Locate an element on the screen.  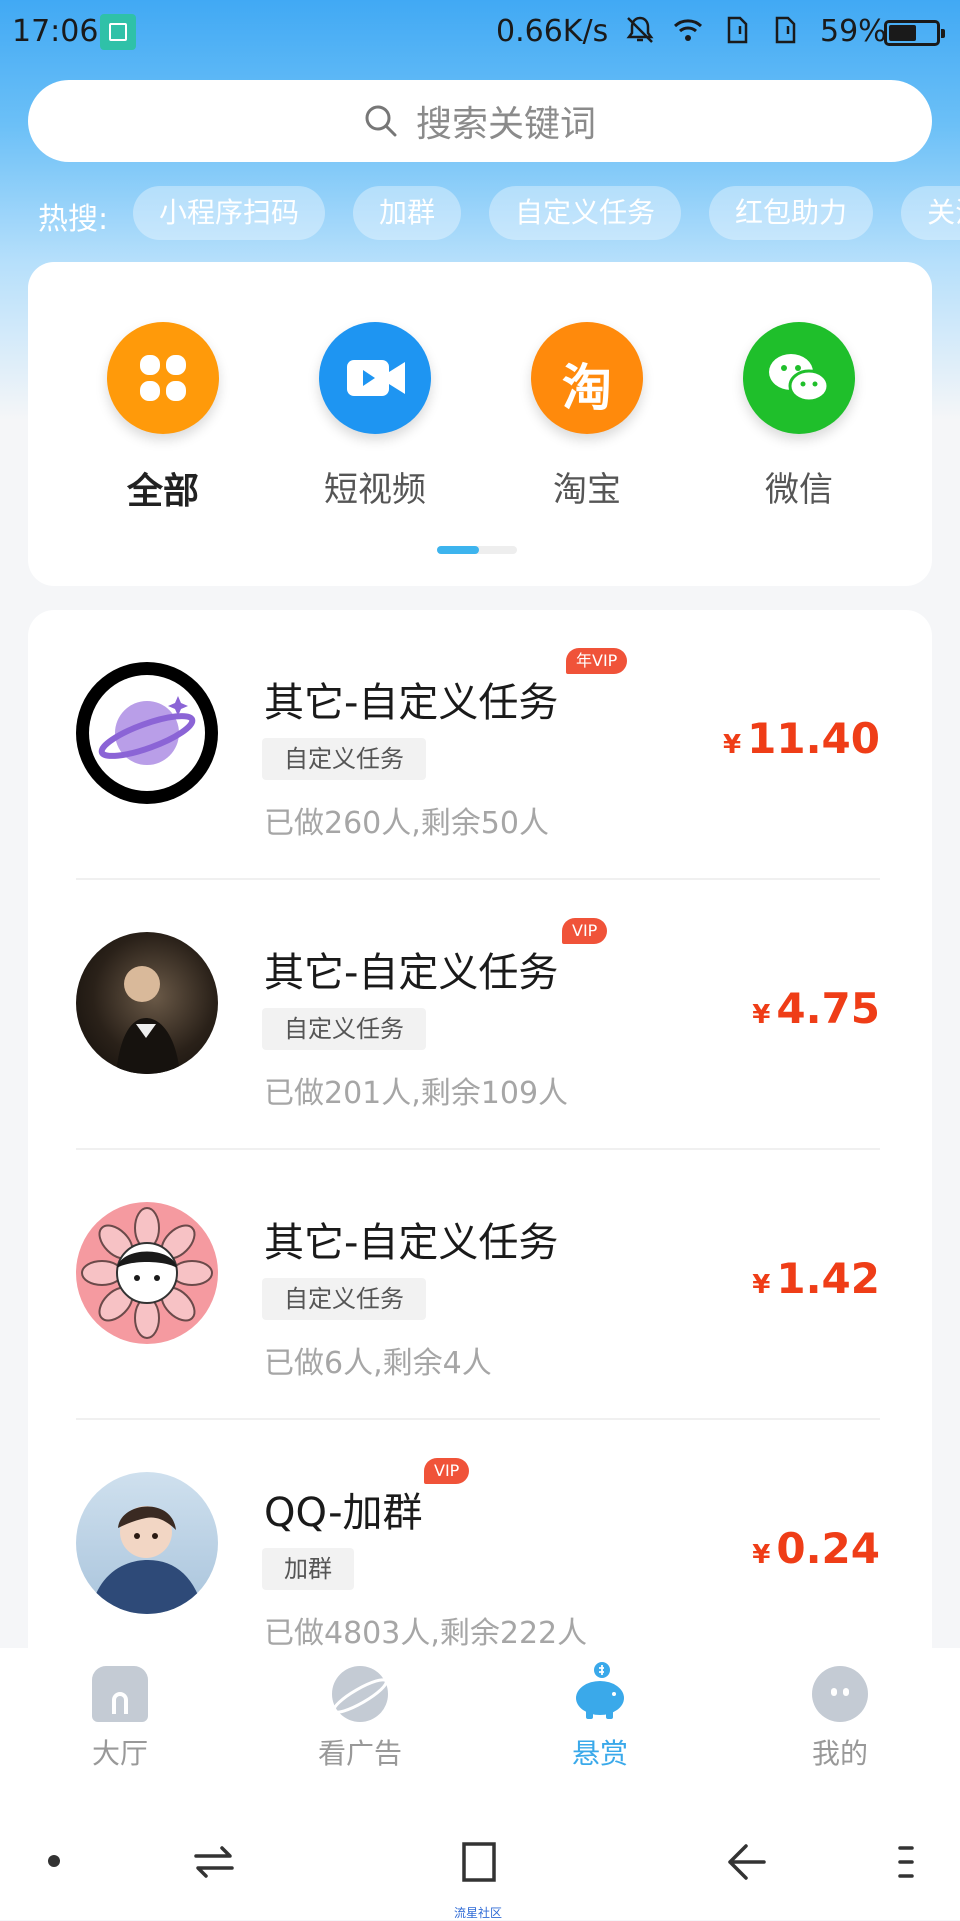
task-row: 其它-自定义任务 年VIP 自定义任务 已做260人,剩余50人 ¥11.40 is located at coordinates (480, 745).